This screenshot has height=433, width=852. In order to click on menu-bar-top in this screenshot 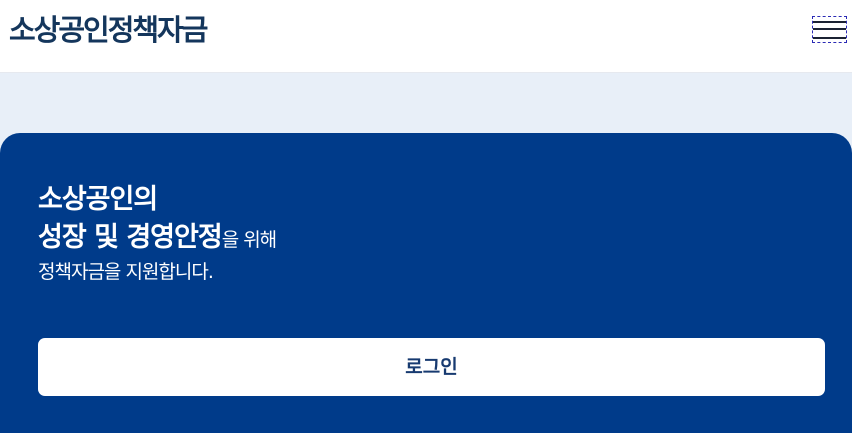, I will do `click(829, 22)`.